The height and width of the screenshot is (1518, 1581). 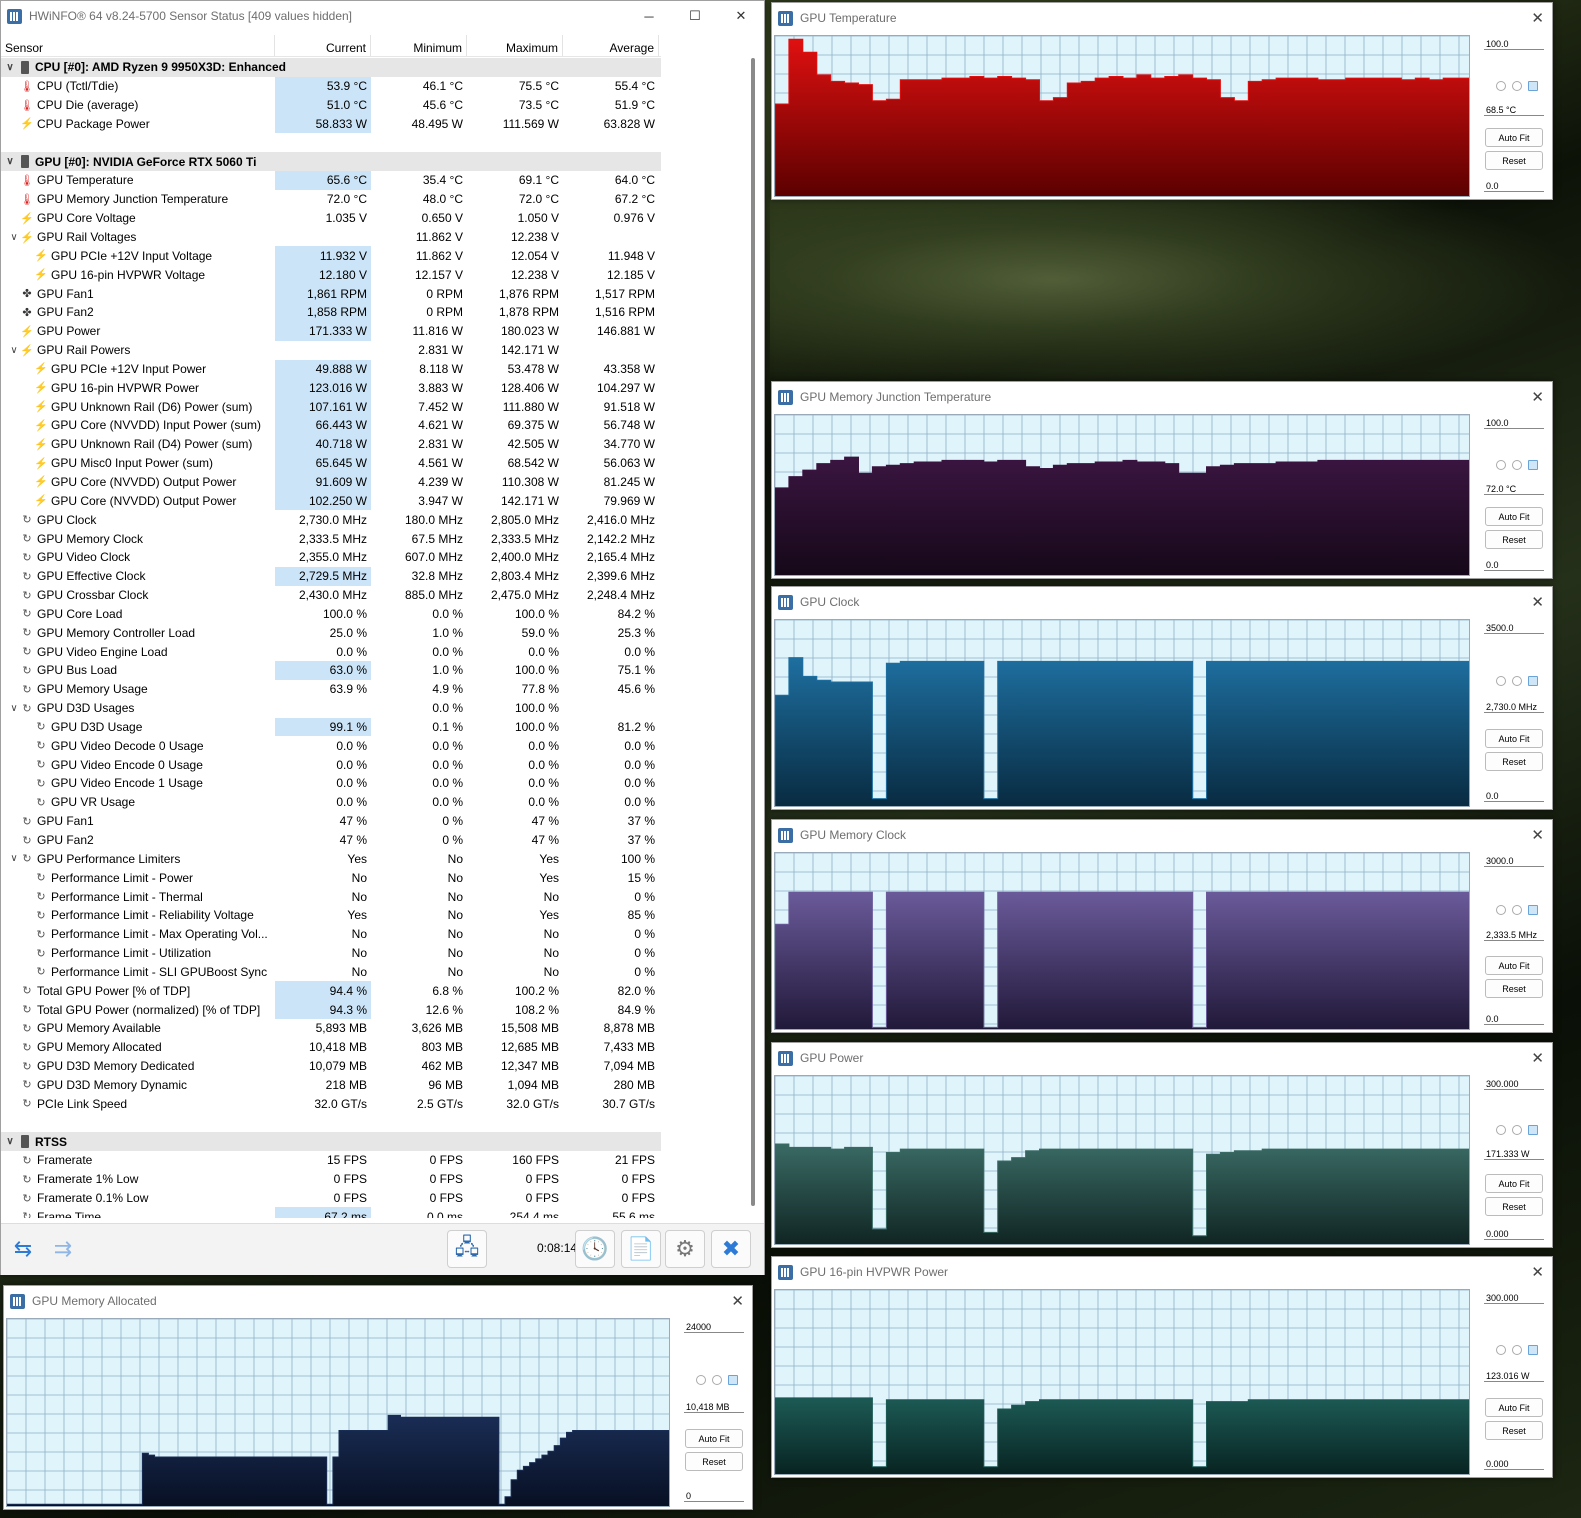 I want to click on sensor-row: ∨ ⚡ GPU Rail Powers 2.831 W 142.171 W, so click(x=331, y=350).